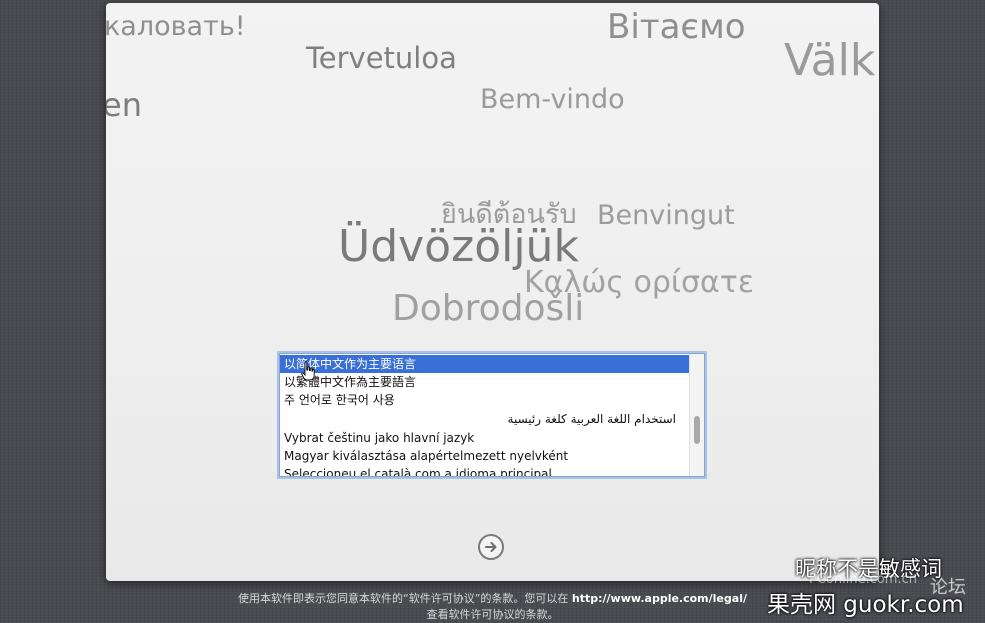 This screenshot has width=985, height=623. Describe the element at coordinates (865, 605) in the screenshot. I see `watermark-guokr: 果壳网 guokr.com` at that location.